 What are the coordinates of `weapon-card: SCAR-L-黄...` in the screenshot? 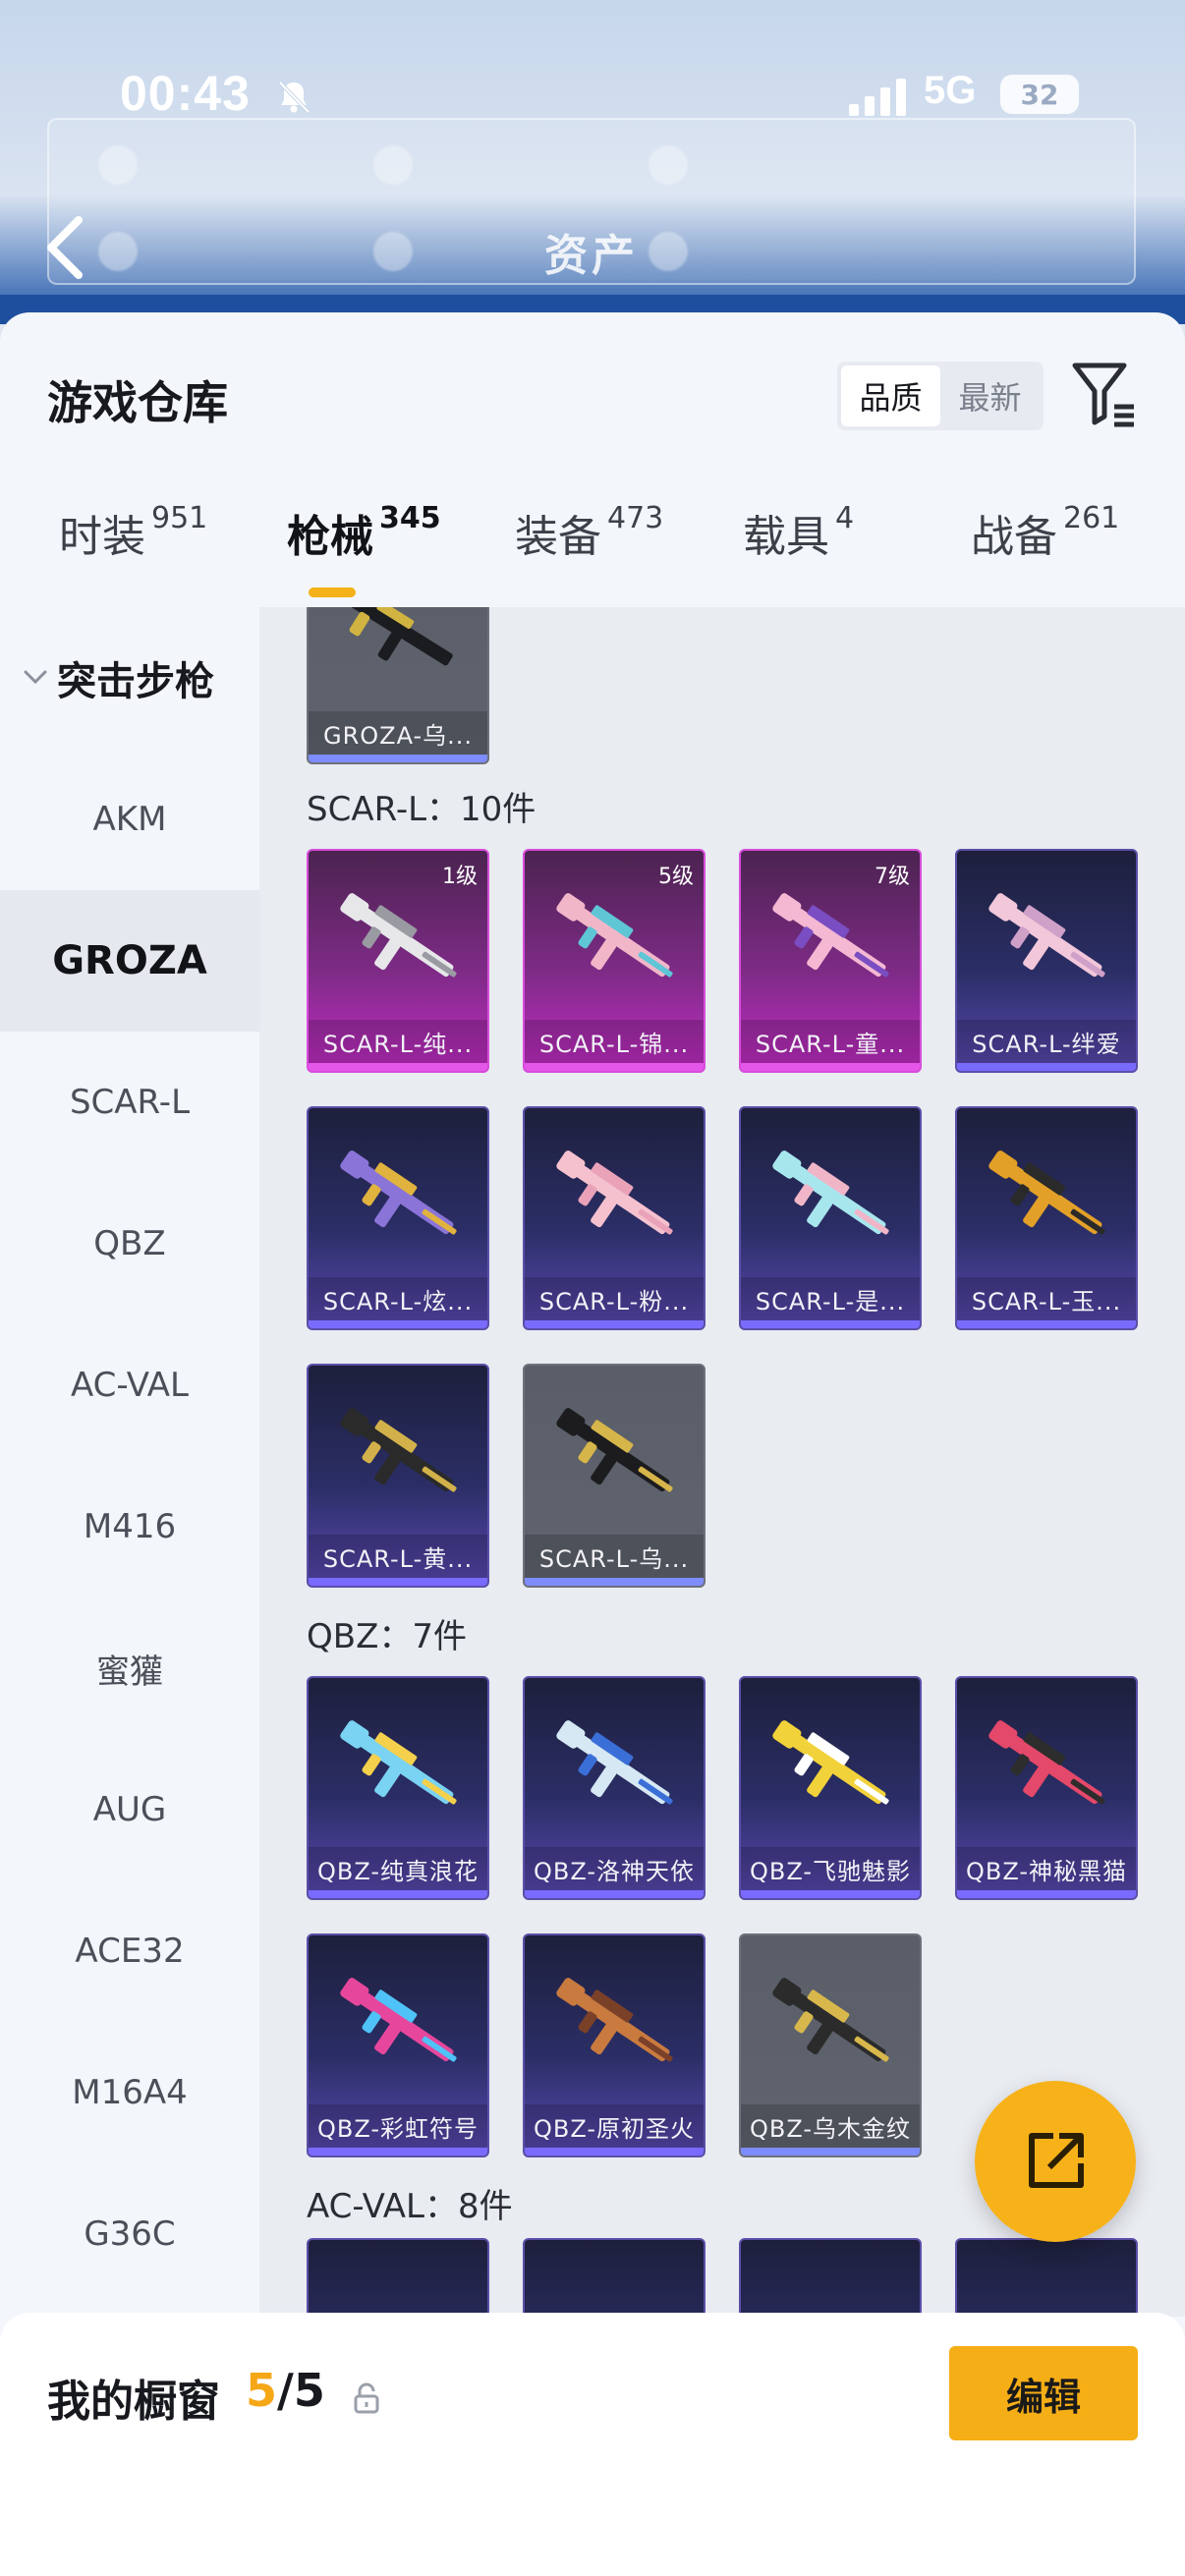 It's located at (398, 1476).